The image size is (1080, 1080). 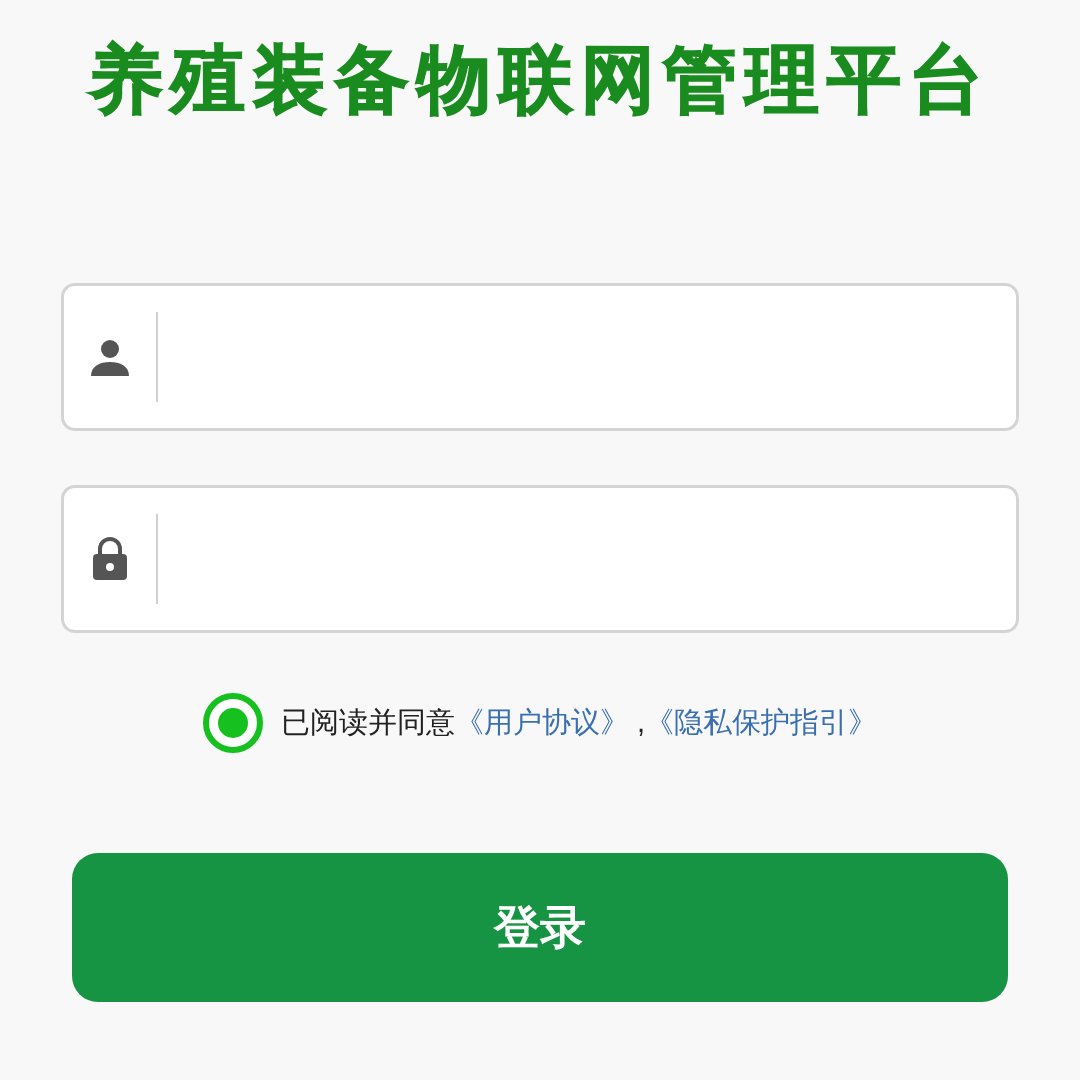 I want to click on username-field, so click(x=540, y=357).